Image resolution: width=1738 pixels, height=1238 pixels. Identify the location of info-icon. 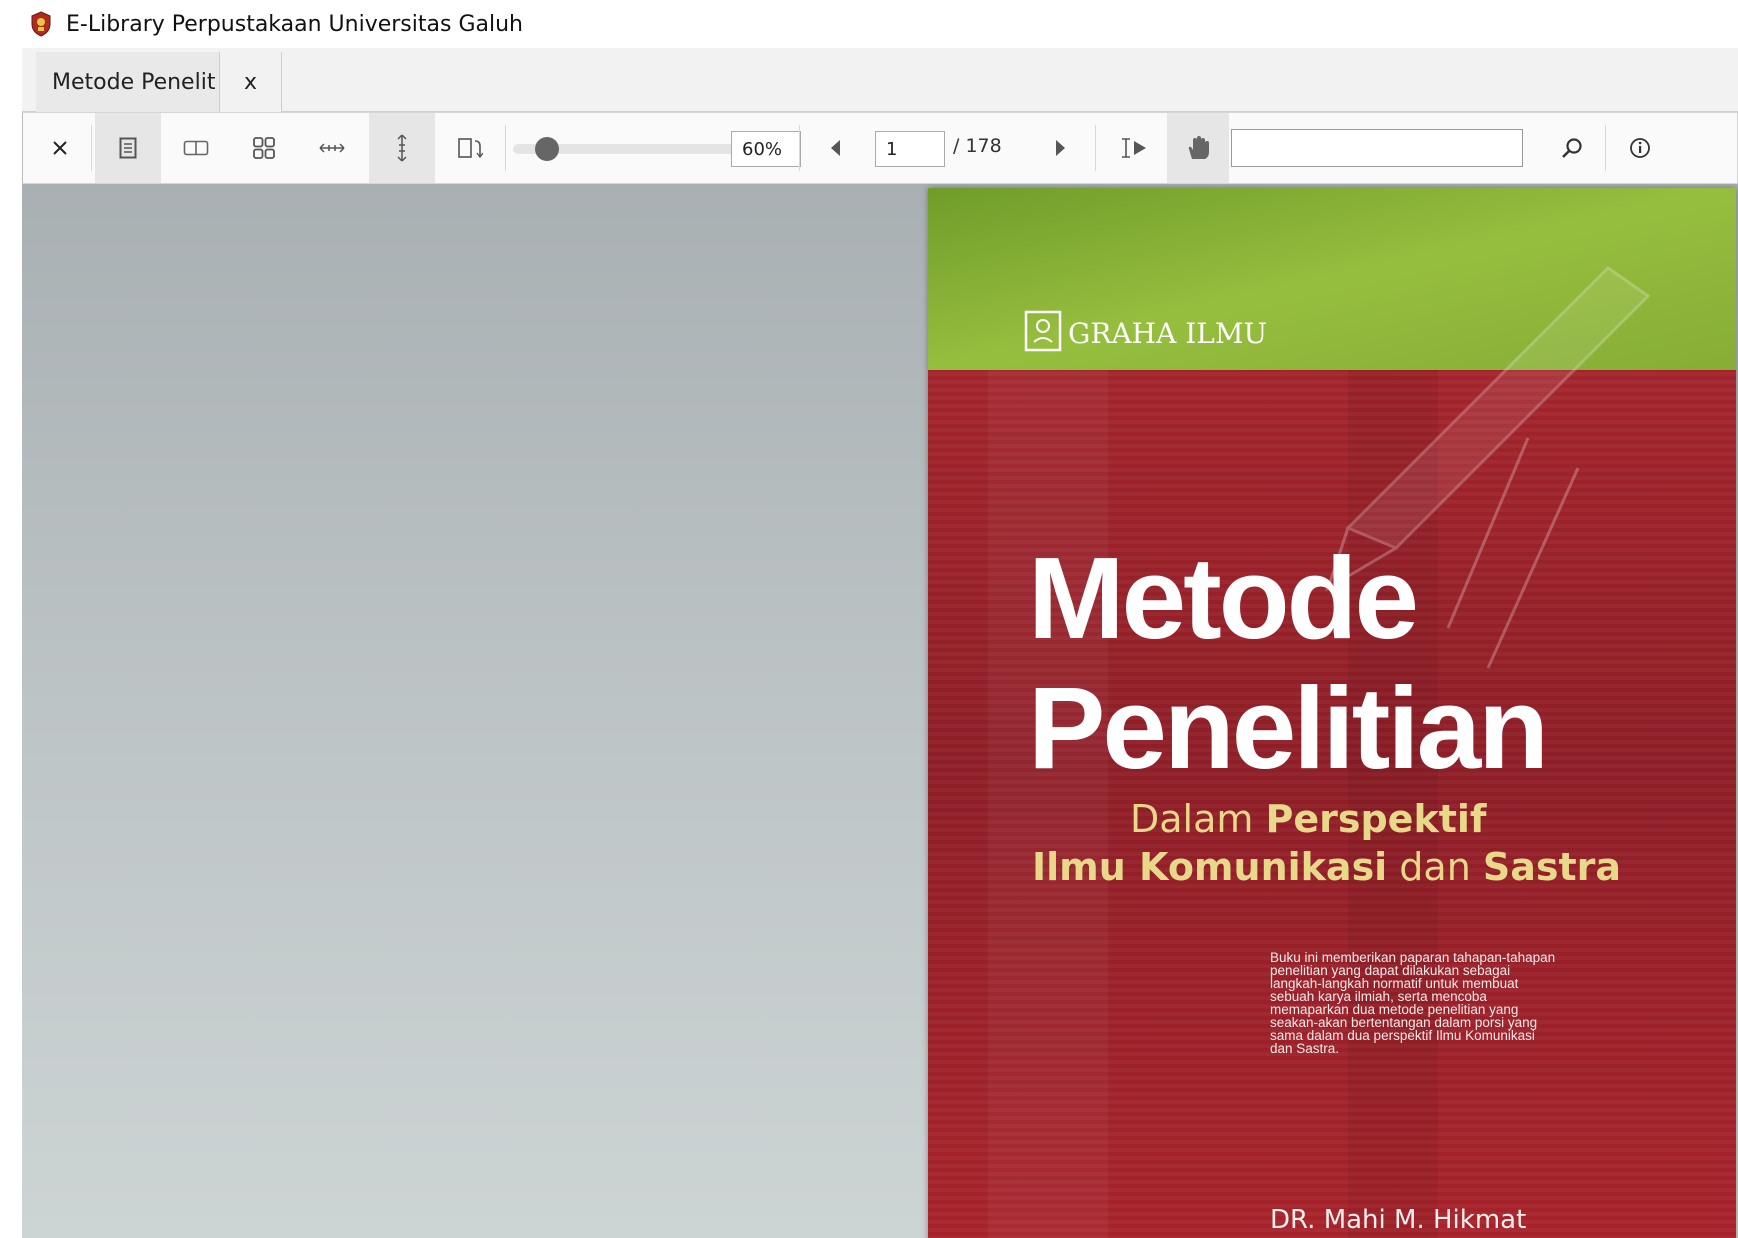
(1640, 148).